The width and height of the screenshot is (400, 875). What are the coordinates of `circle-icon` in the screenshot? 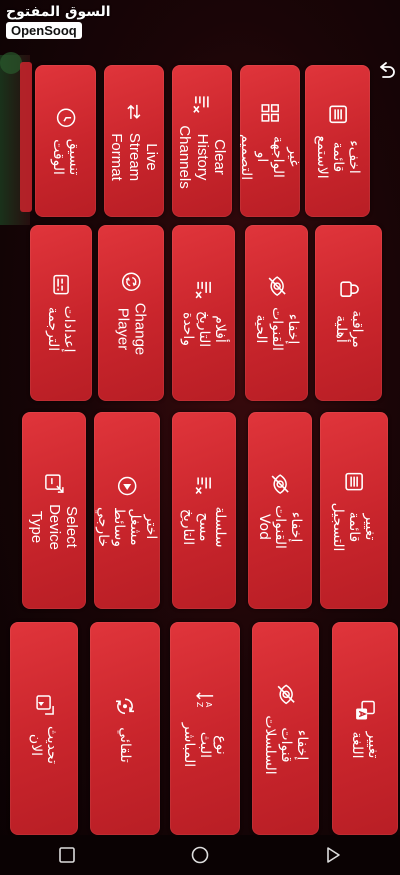 It's located at (200, 855).